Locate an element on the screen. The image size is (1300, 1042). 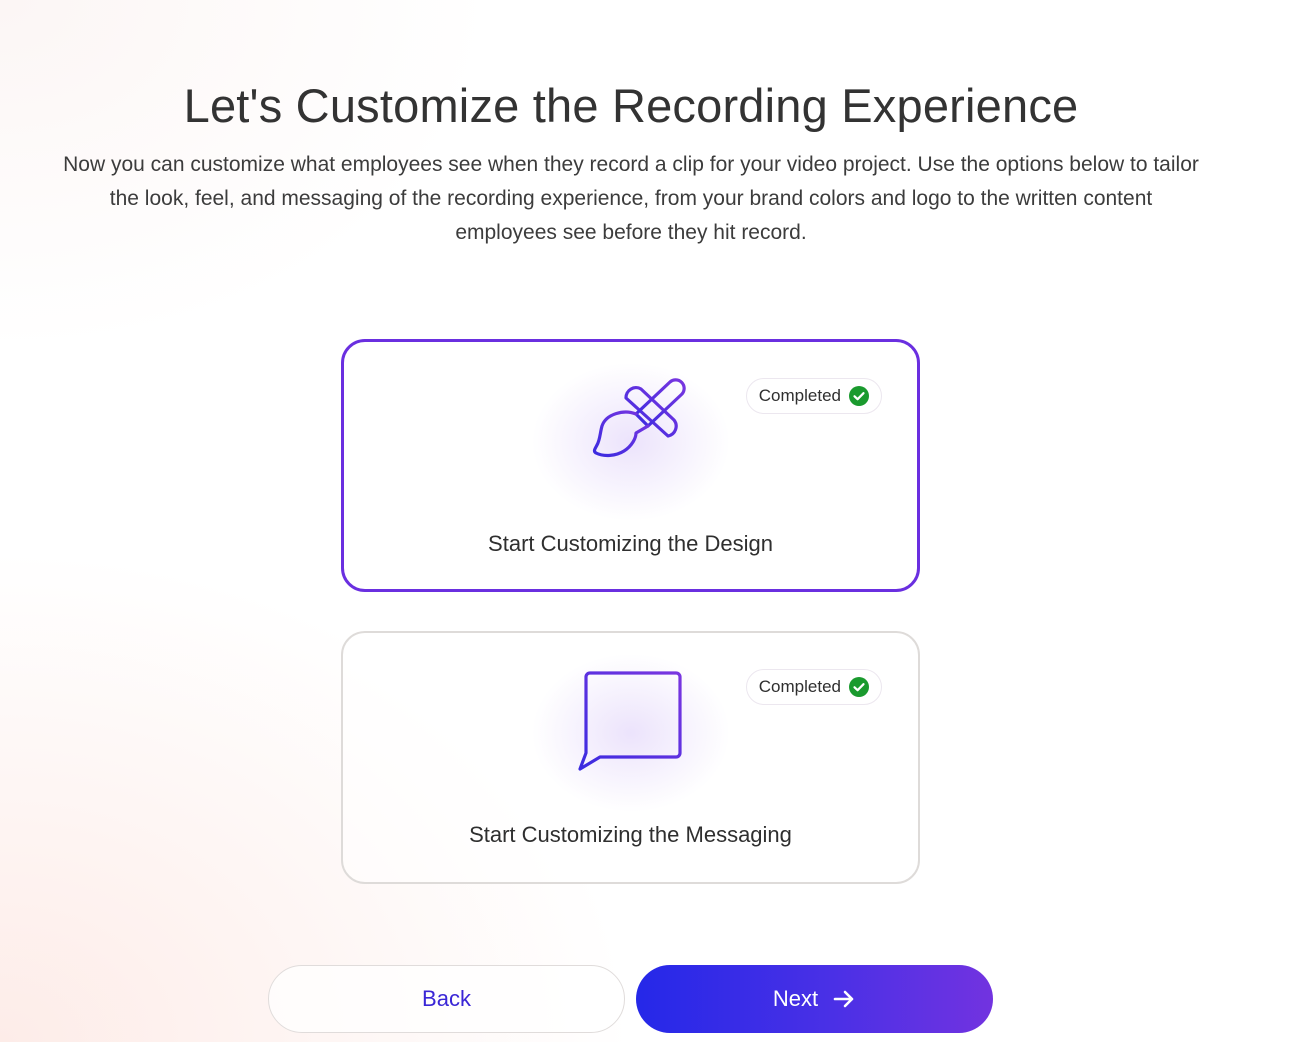
next-button: Next is located at coordinates (814, 999).